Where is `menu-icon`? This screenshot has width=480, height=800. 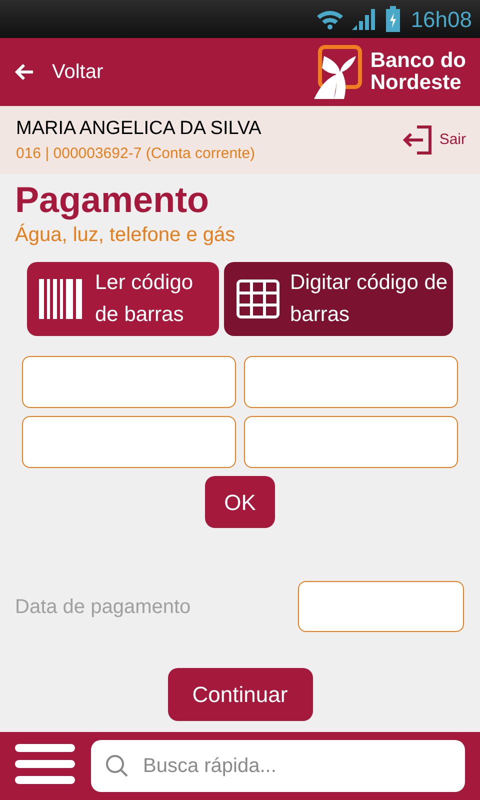 menu-icon is located at coordinates (45, 764).